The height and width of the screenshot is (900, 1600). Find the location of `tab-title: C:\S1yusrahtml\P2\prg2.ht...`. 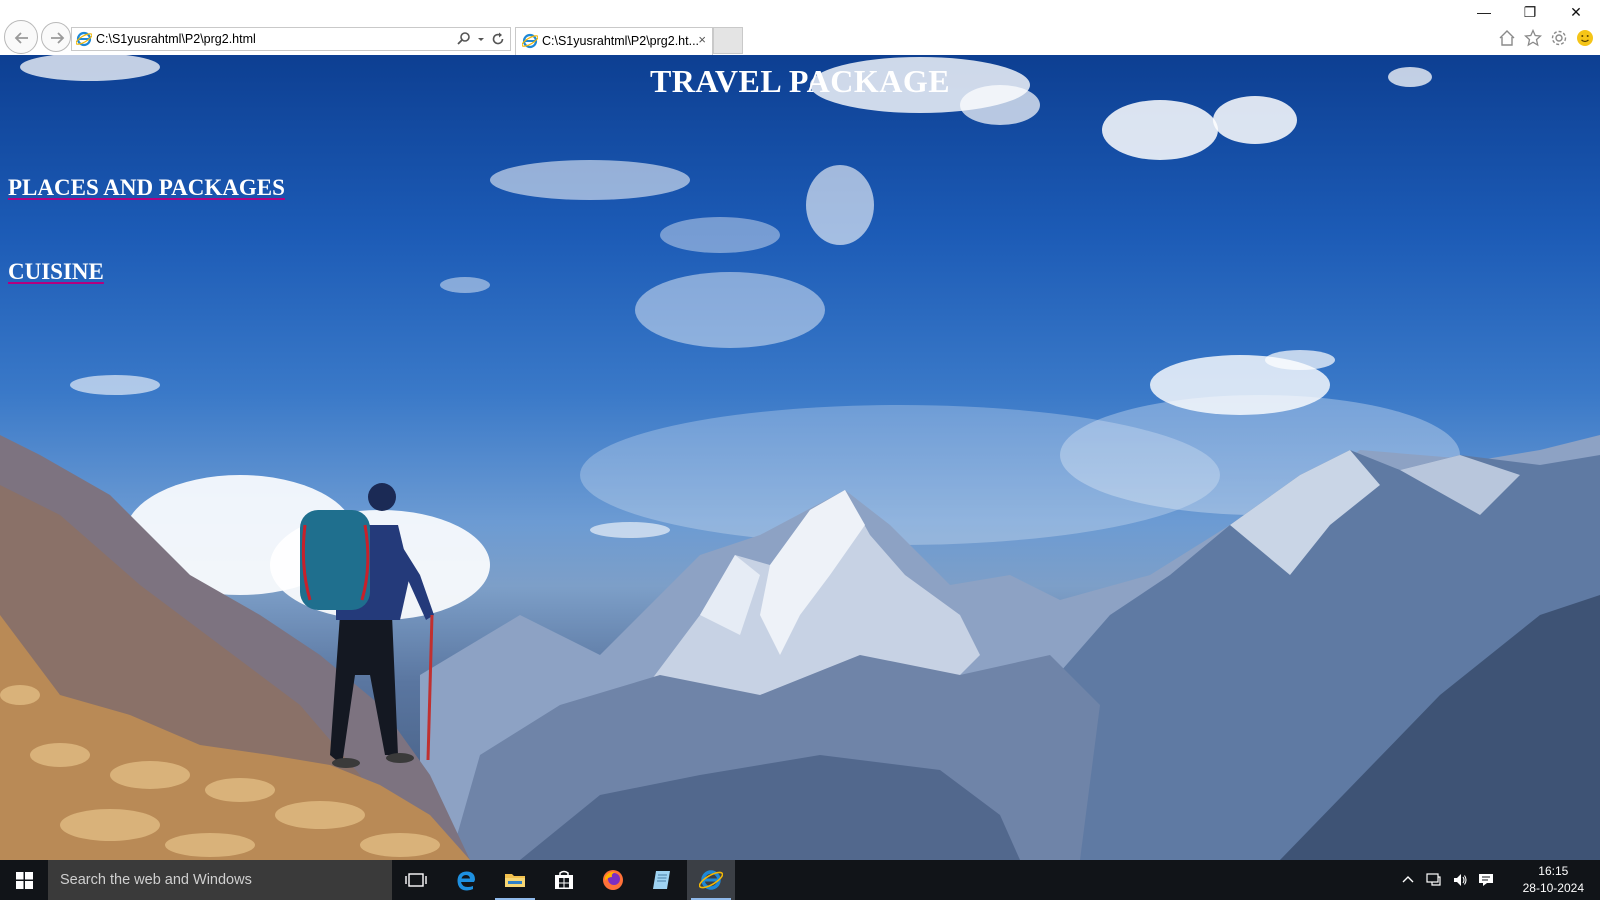

tab-title: C:\S1yusrahtml\P2\prg2.ht... is located at coordinates (621, 41).